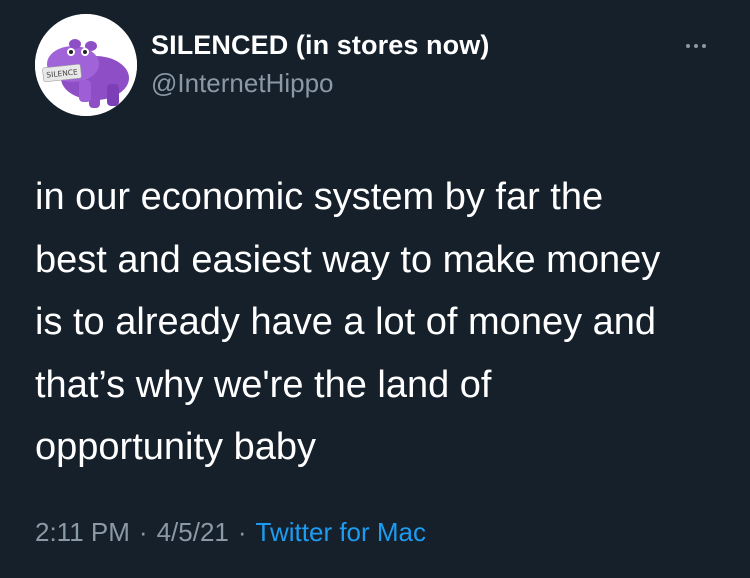  What do you see at coordinates (348, 259) in the screenshot?
I see `tweet-text-line: best and easiest way to make money` at bounding box center [348, 259].